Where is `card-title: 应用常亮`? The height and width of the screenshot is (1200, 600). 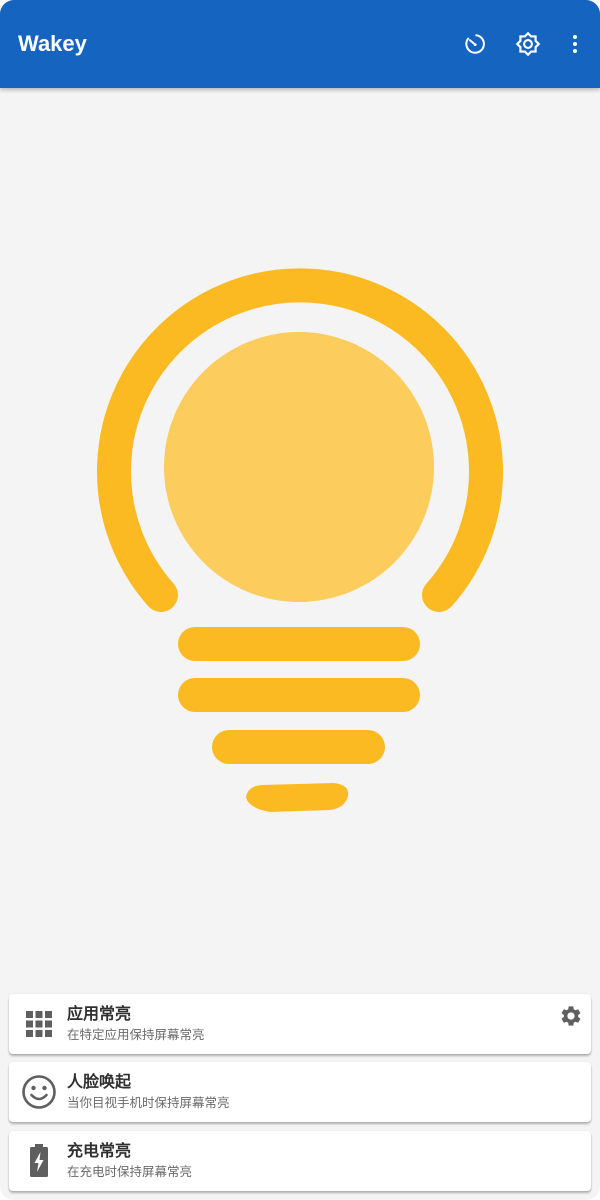 card-title: 应用常亮 is located at coordinates (99, 1013).